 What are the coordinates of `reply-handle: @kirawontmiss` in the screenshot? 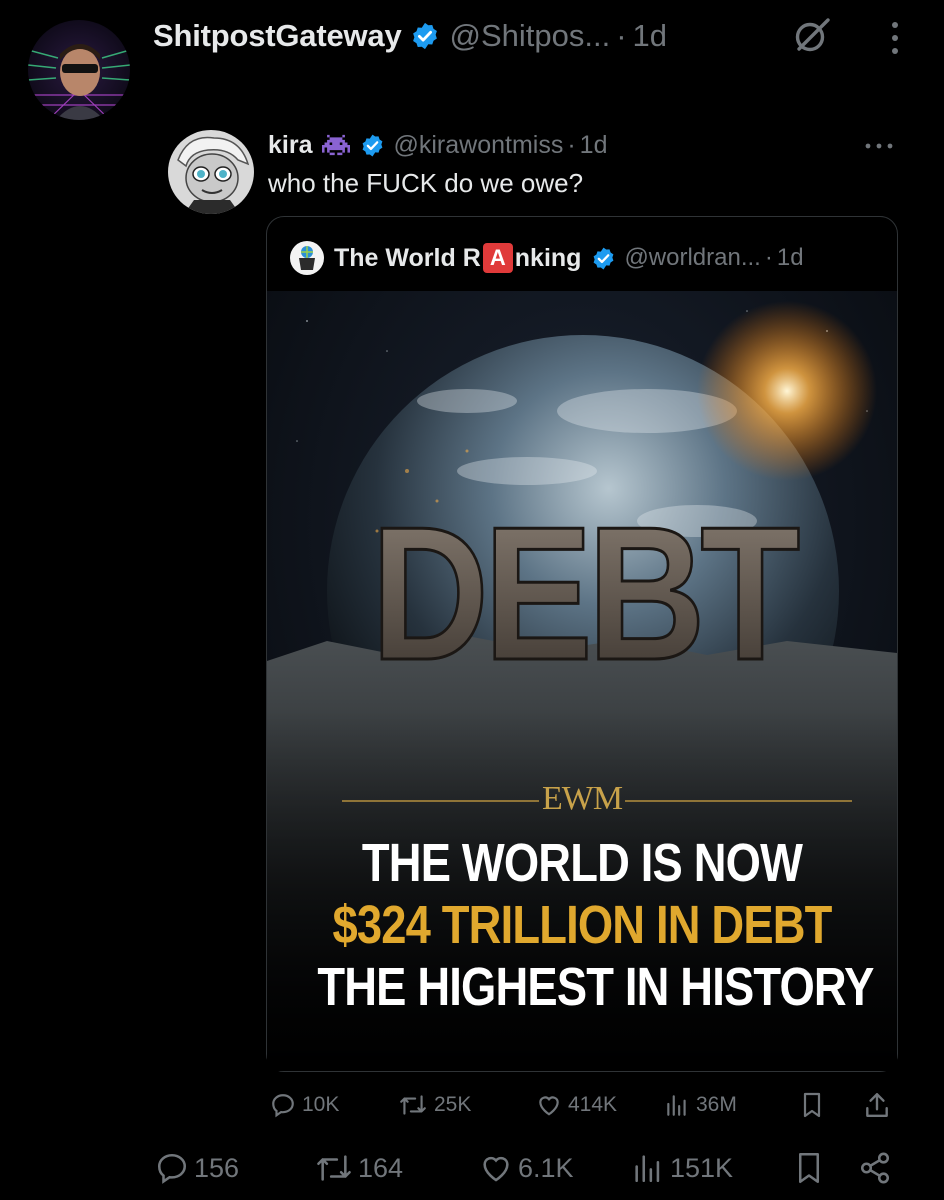 It's located at (478, 145).